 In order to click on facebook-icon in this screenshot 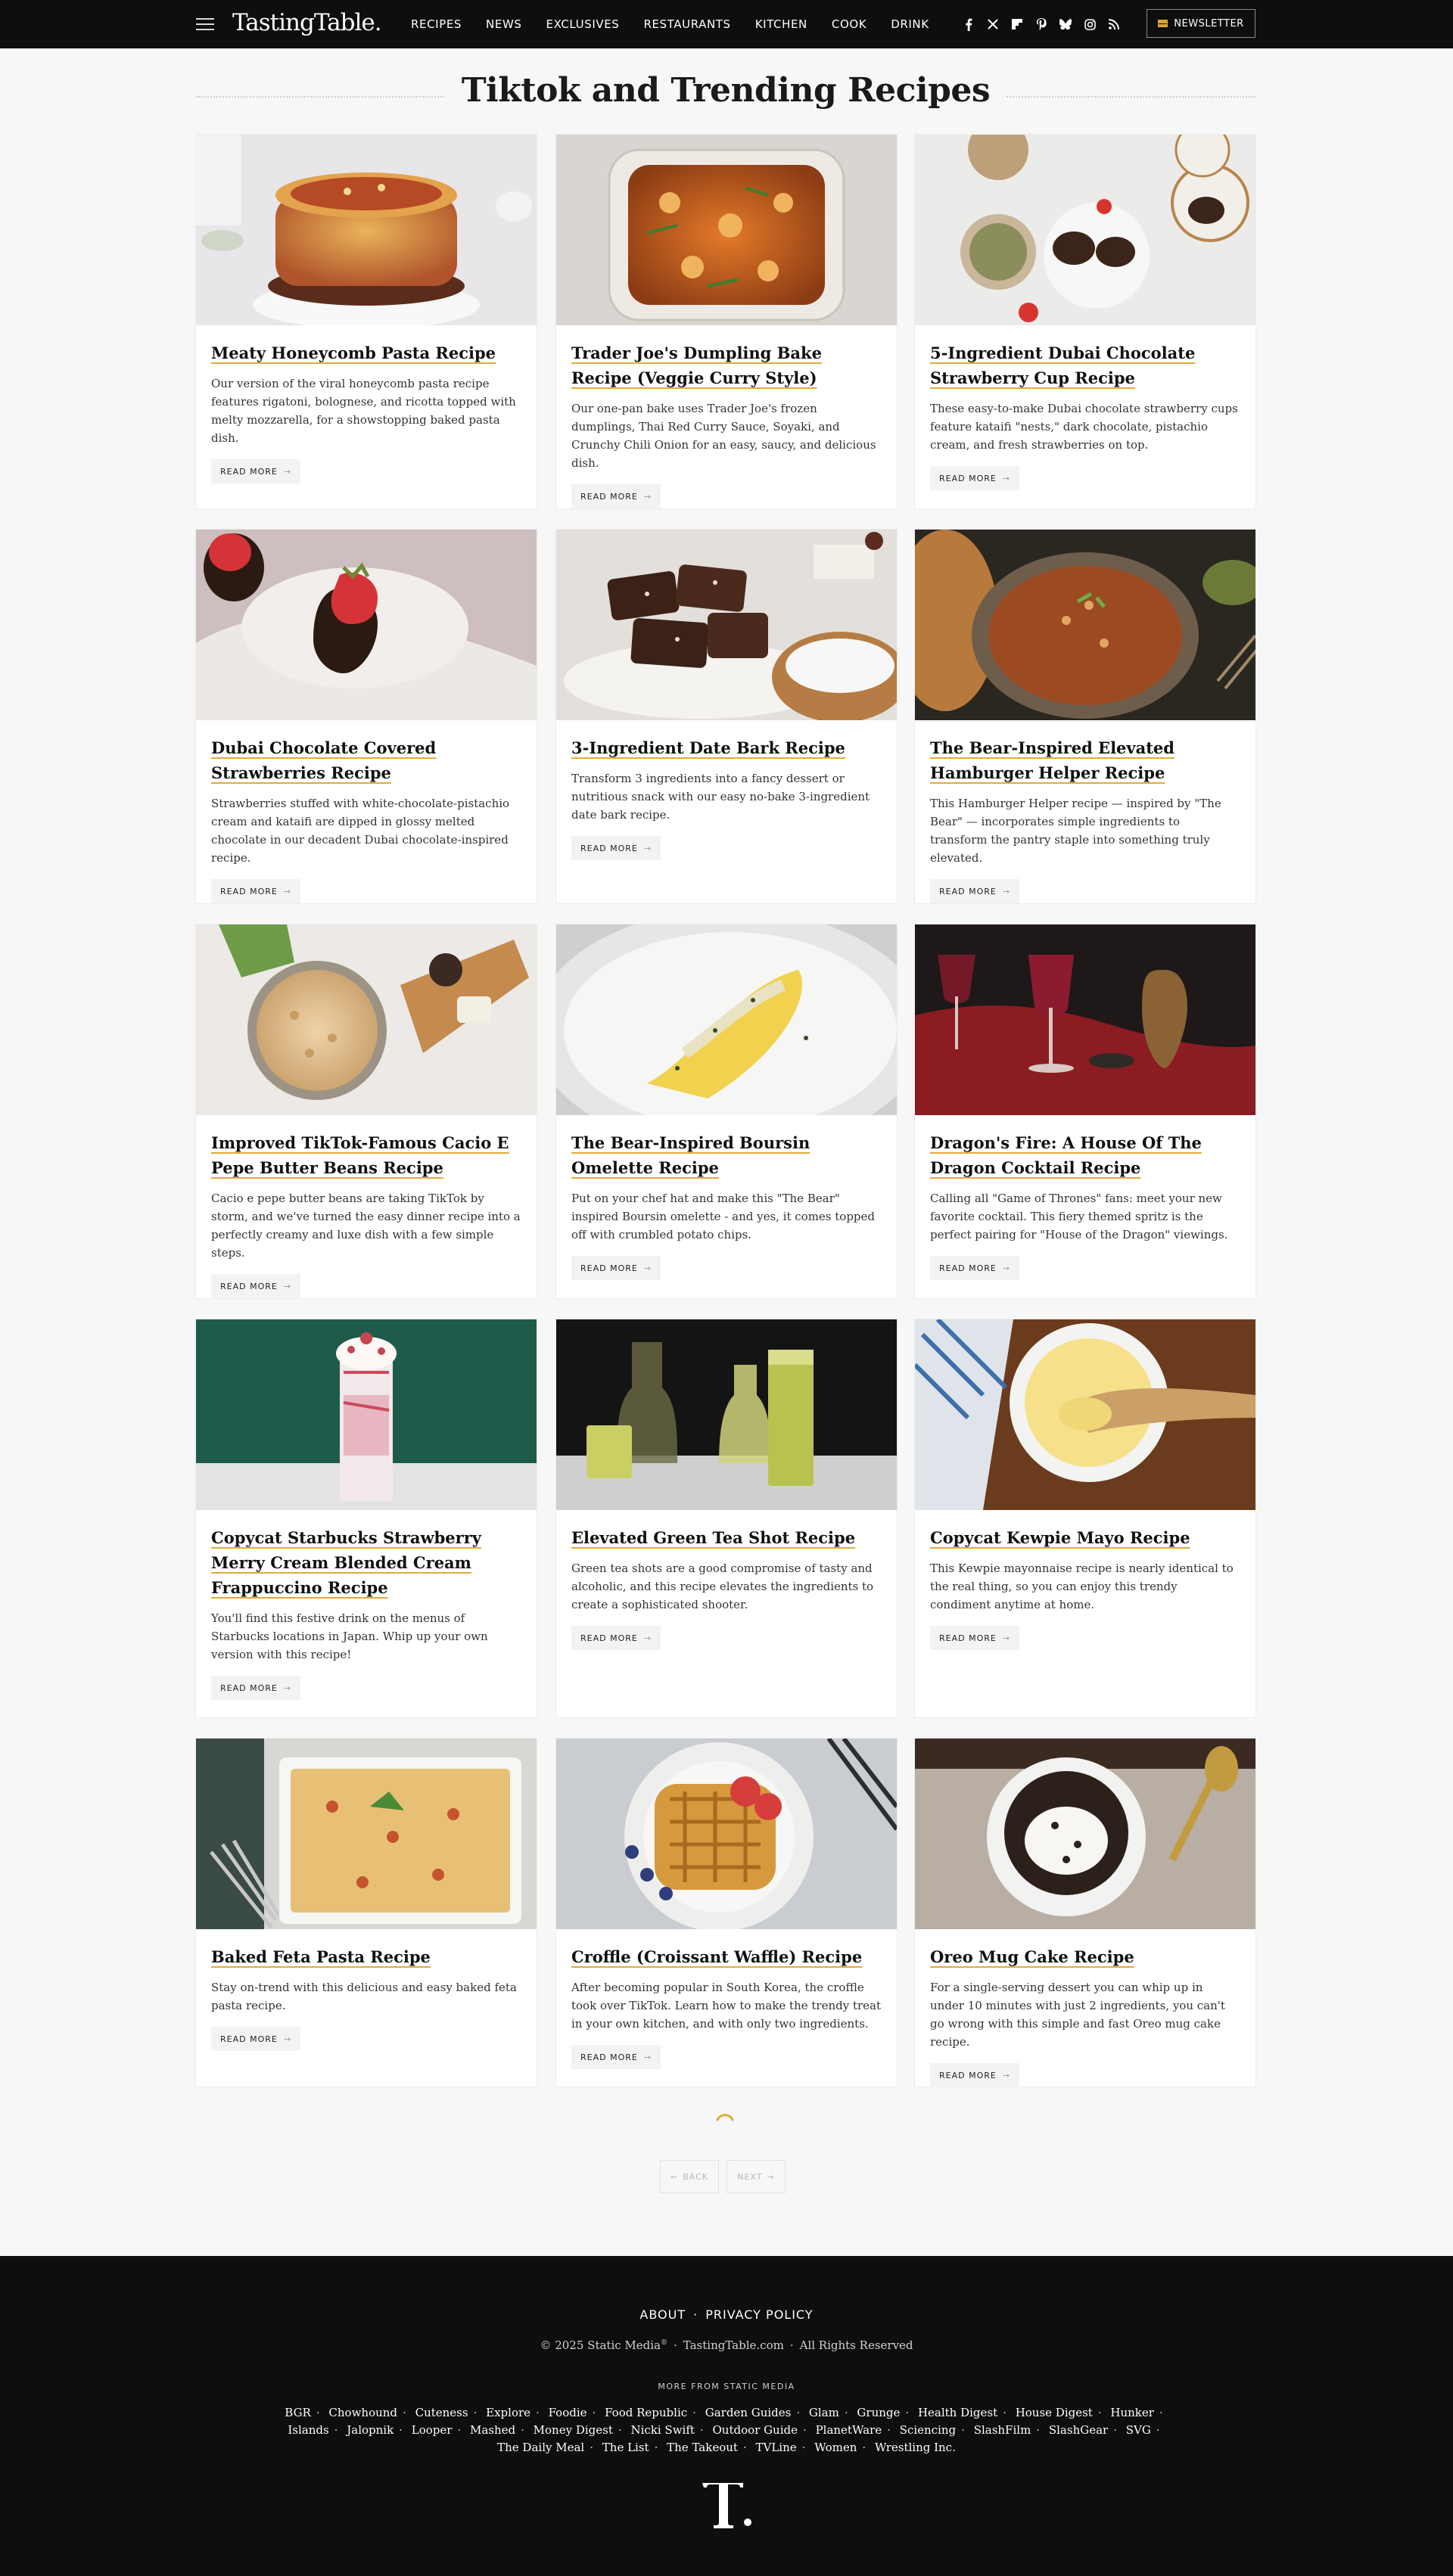, I will do `click(969, 24)`.